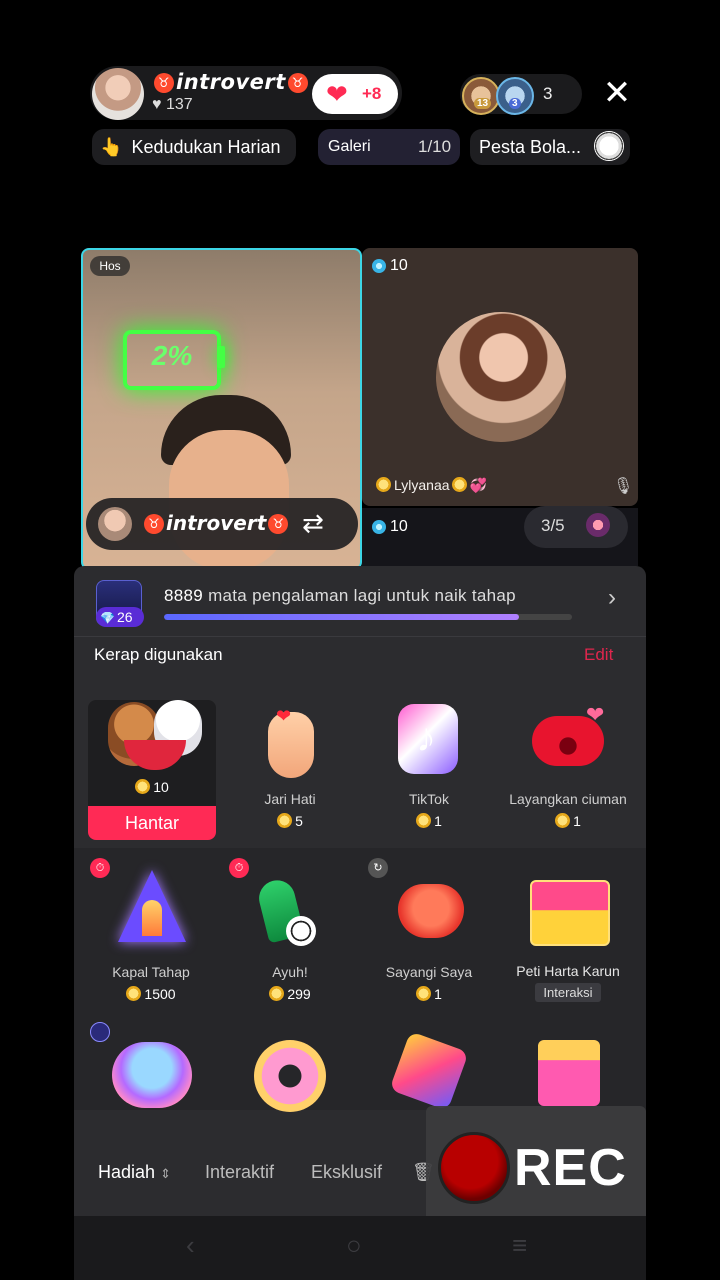 The width and height of the screenshot is (720, 1280). What do you see at coordinates (165, 1173) in the screenshot?
I see `sort-icon: ⇕` at bounding box center [165, 1173].